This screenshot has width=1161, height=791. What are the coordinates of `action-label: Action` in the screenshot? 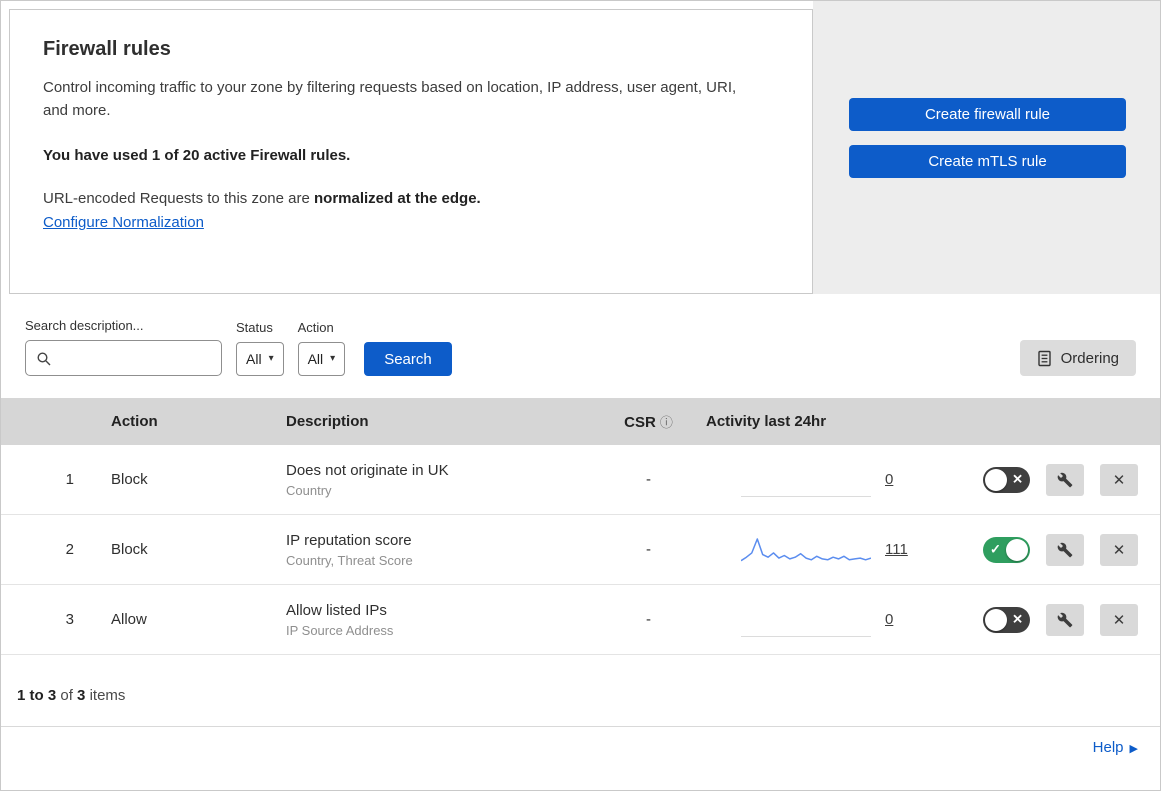 It's located at (315, 327).